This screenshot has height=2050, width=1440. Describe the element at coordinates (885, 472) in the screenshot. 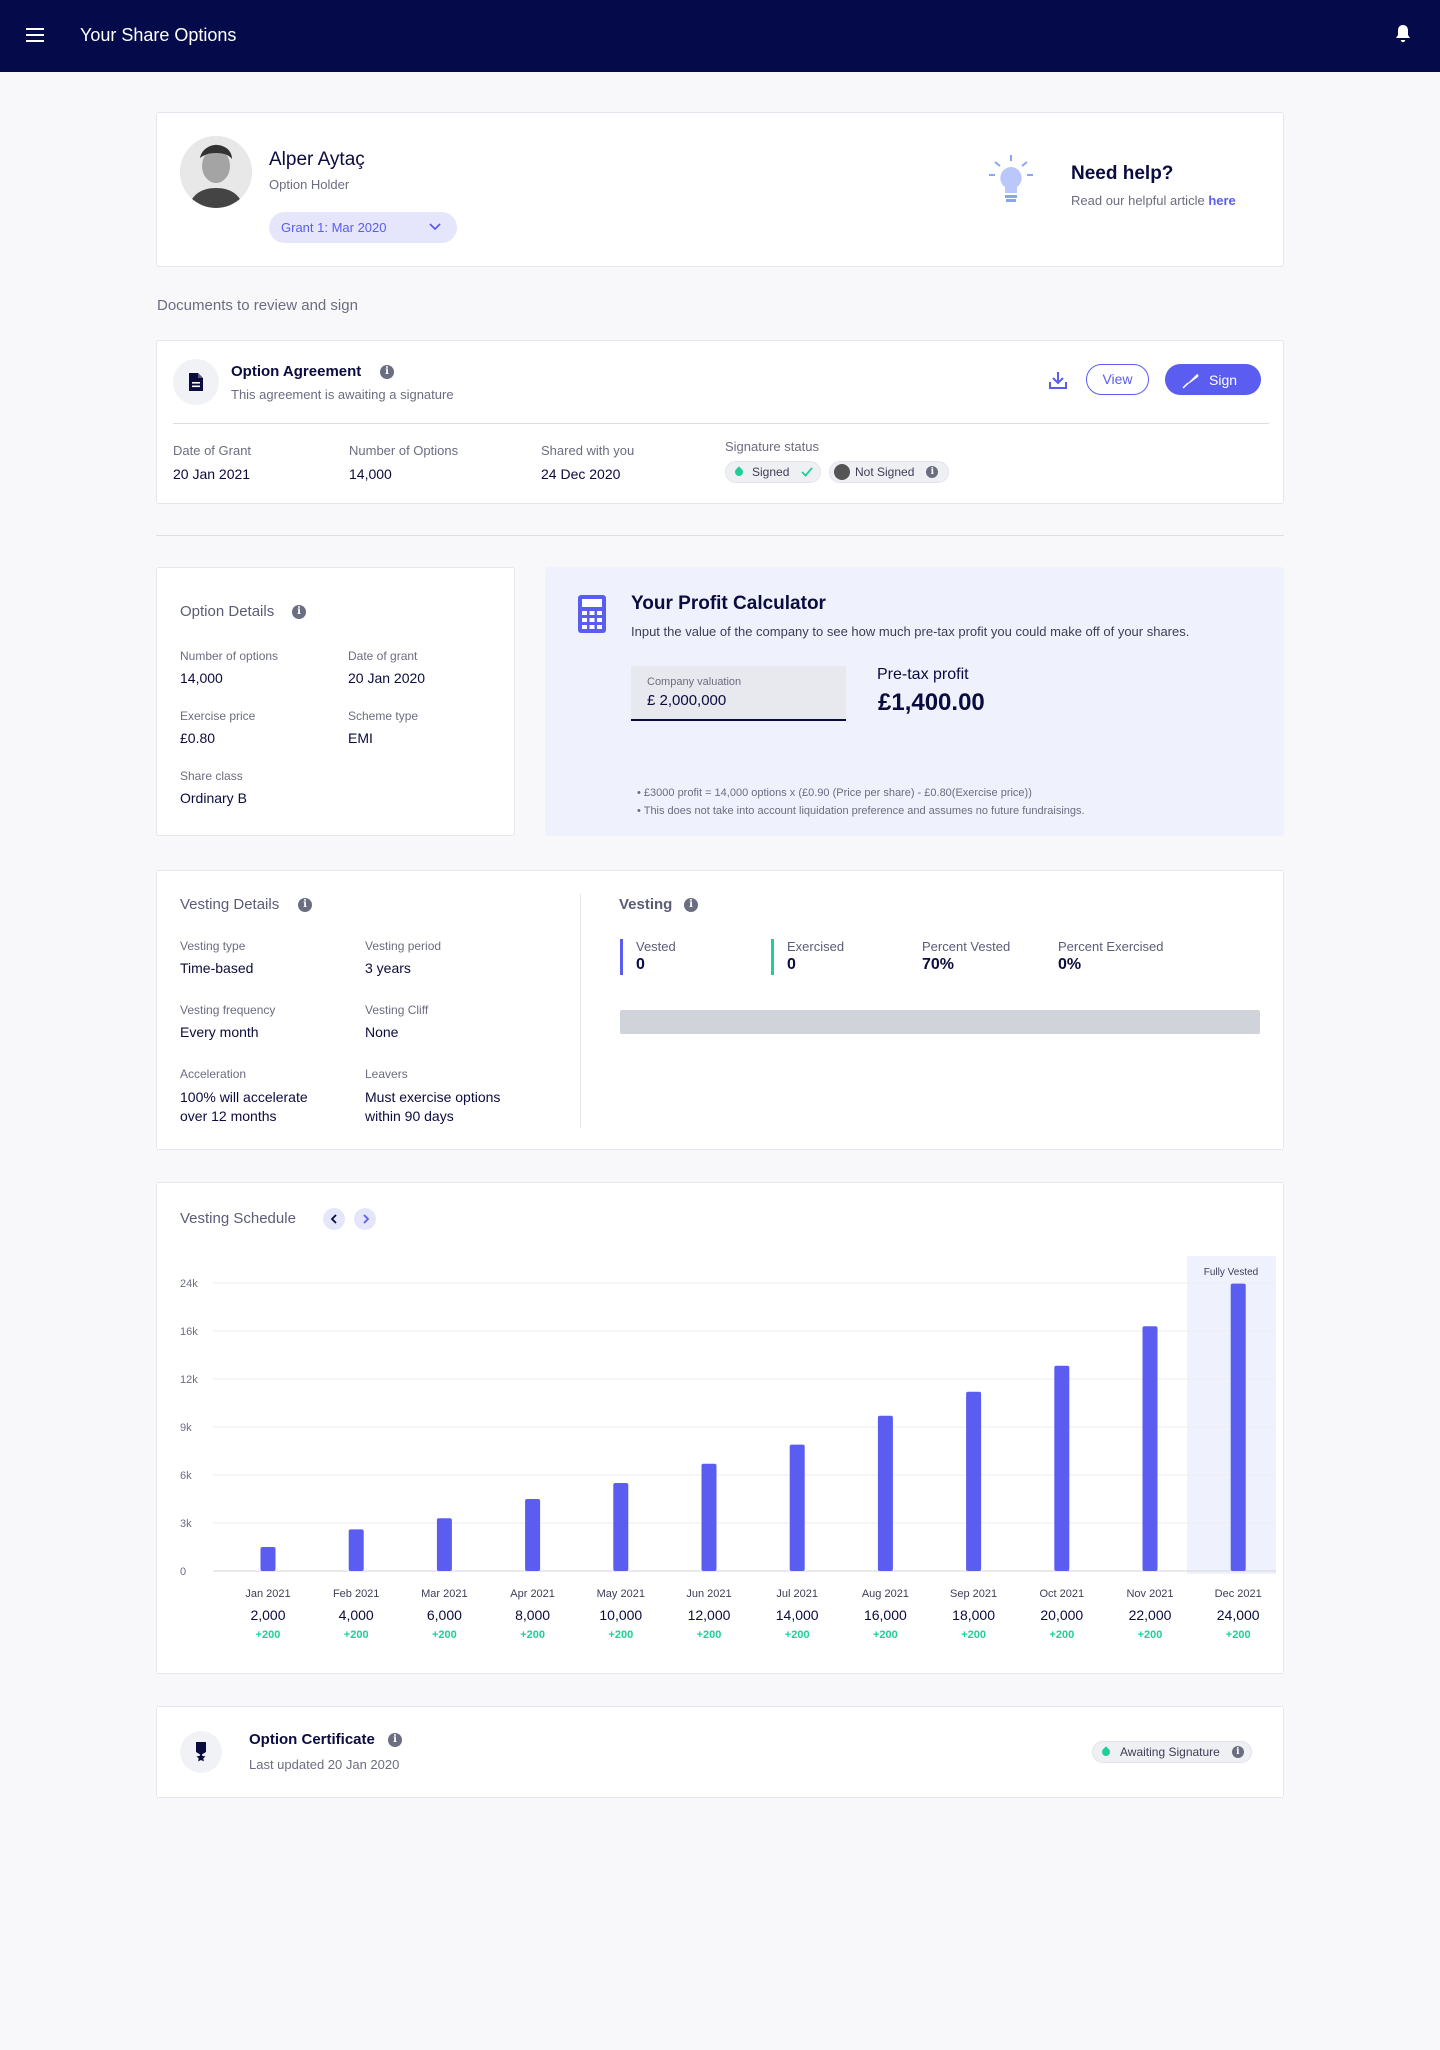

I see `not-signed-label: Not Signed` at that location.